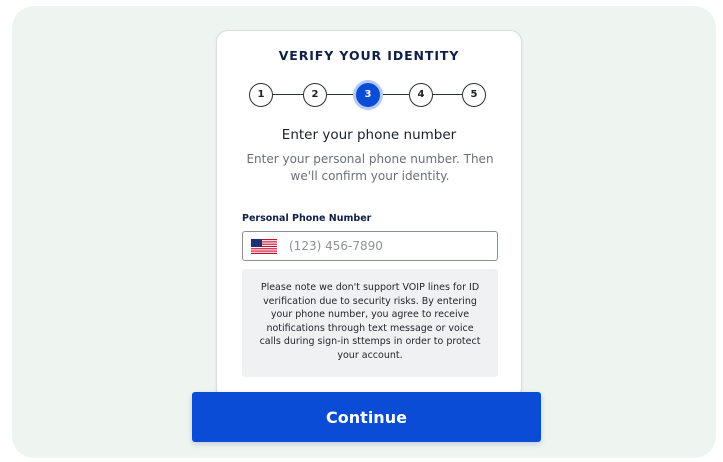 The height and width of the screenshot is (462, 723). I want to click on step-5: 5, so click(474, 95).